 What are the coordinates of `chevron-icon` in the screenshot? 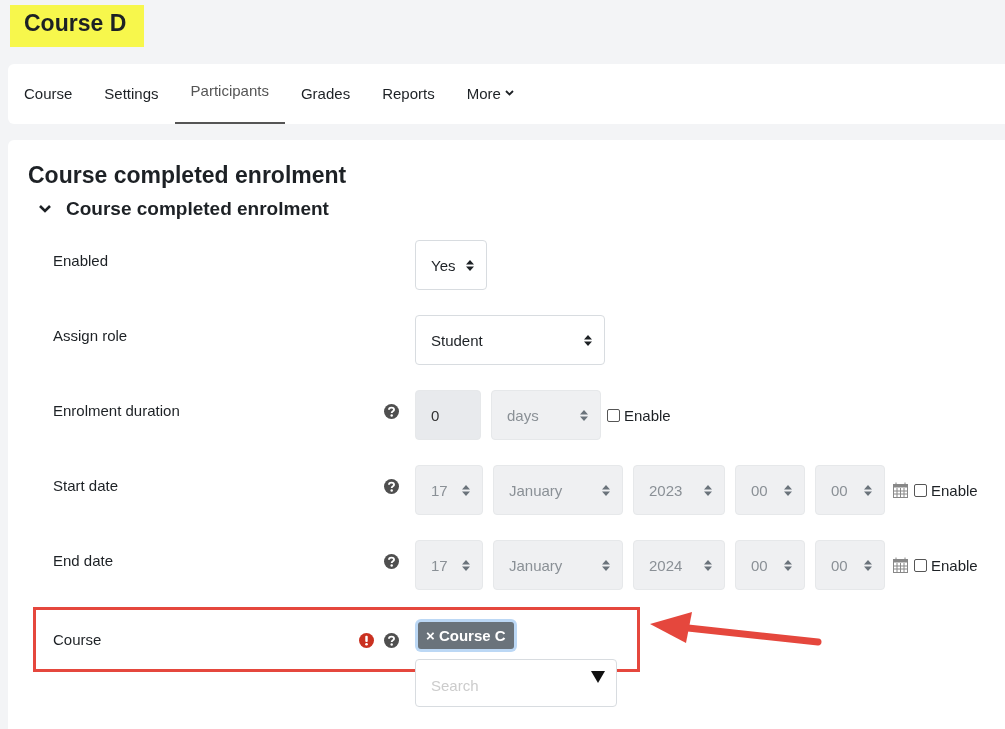 It's located at (45, 209).